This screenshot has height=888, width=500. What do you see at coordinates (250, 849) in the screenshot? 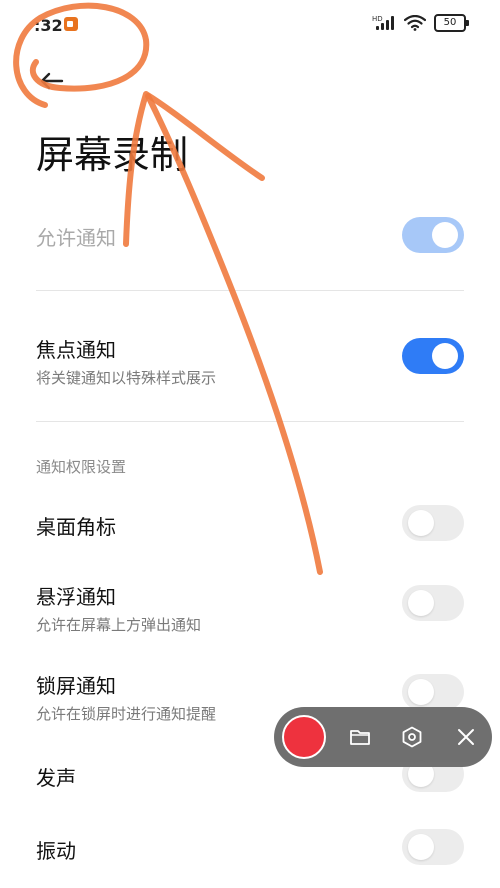
I see `vibration-row: 振动` at bounding box center [250, 849].